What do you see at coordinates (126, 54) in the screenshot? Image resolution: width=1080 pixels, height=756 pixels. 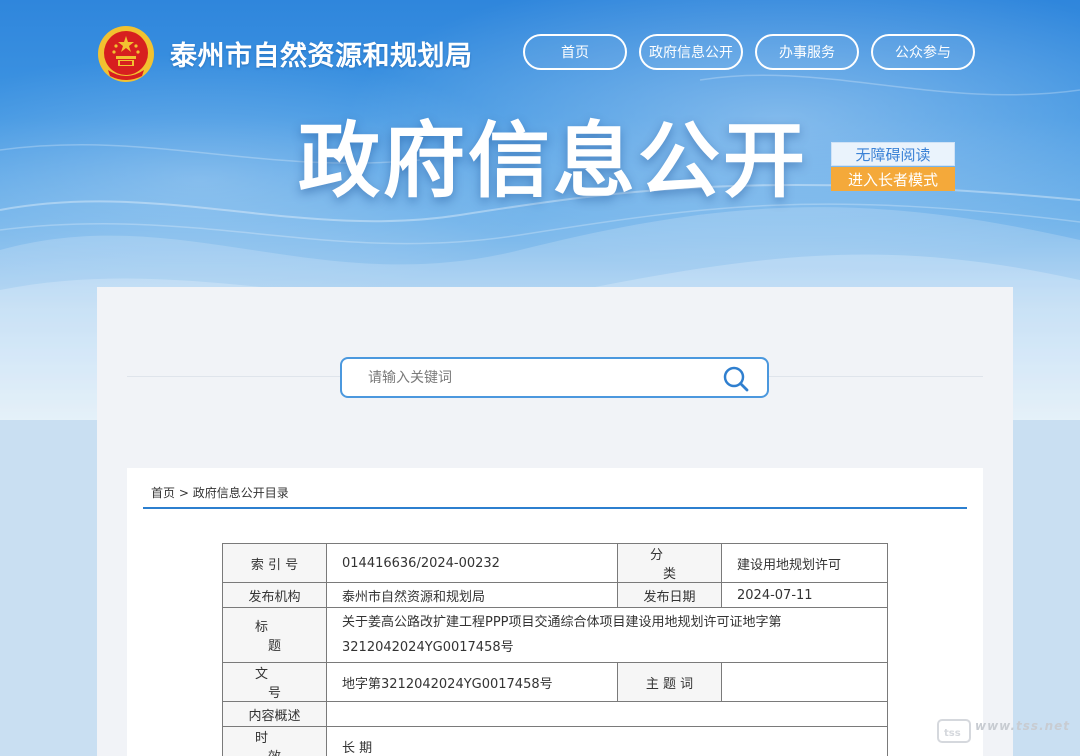 I see `national-emblem-icon` at bounding box center [126, 54].